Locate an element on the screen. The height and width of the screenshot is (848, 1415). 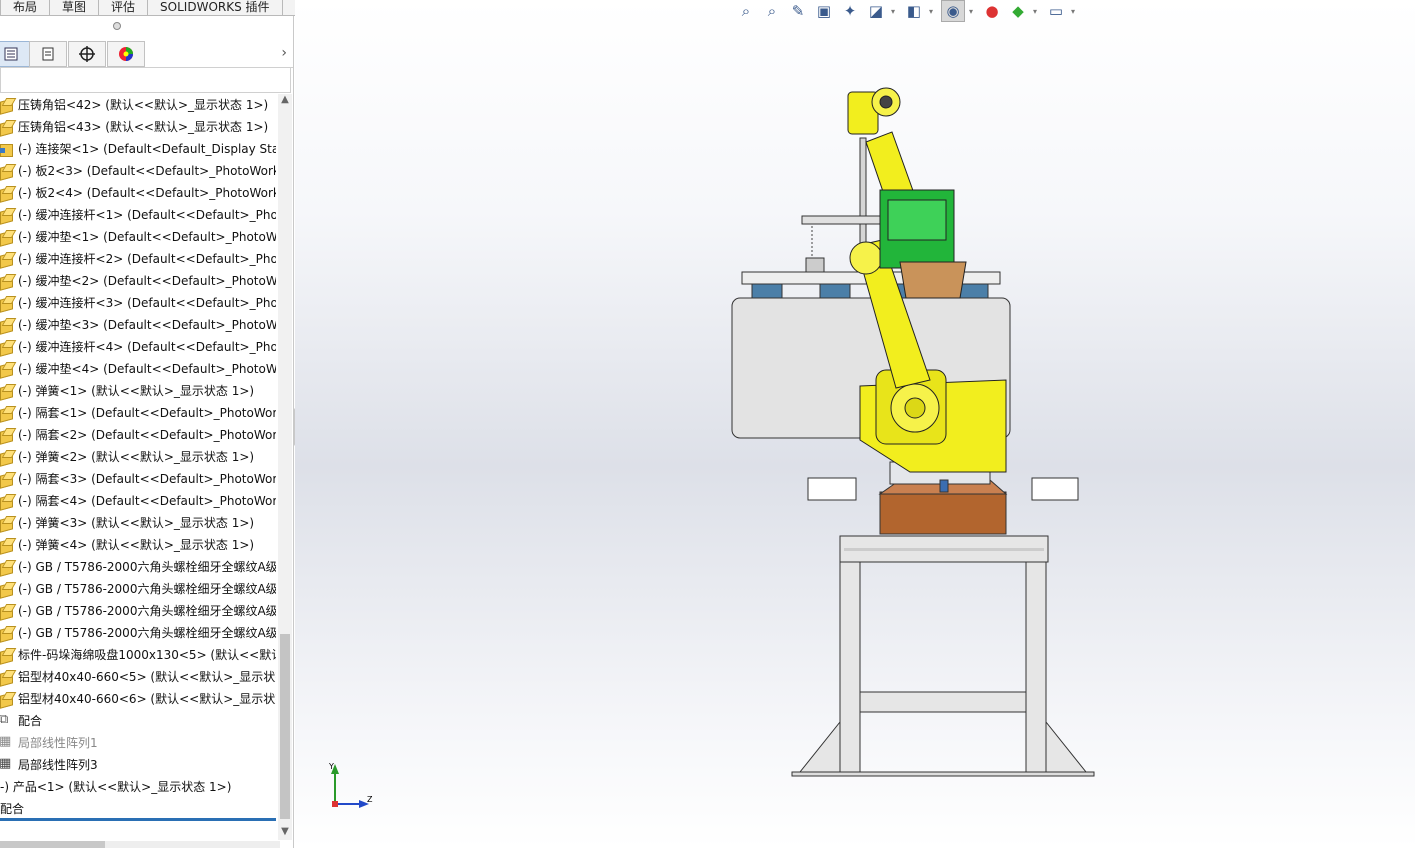
scroll-up-icon: ▲ is located at coordinates (285, 101).